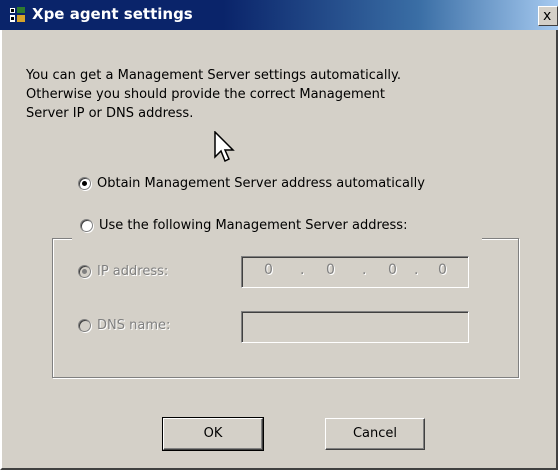 This screenshot has height=470, width=558. What do you see at coordinates (133, 271) in the screenshot?
I see `ip-address-label: IP address:` at bounding box center [133, 271].